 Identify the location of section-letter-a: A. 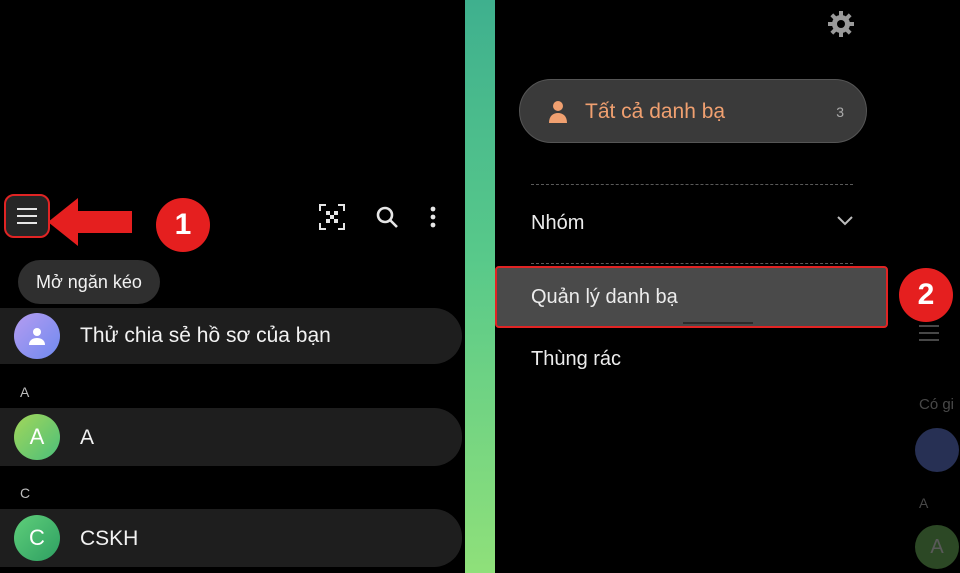
(25, 392).